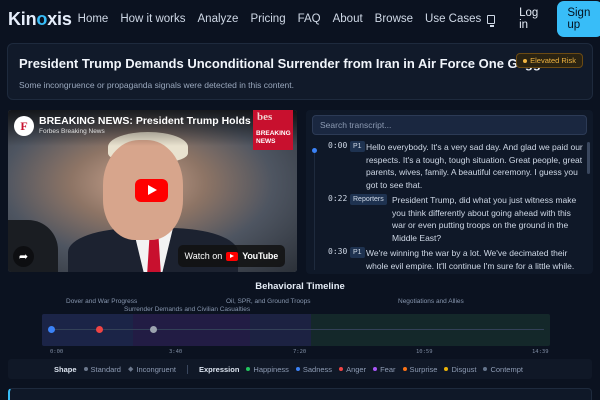  I want to click on legend-expression-item: Contempt, so click(503, 369).